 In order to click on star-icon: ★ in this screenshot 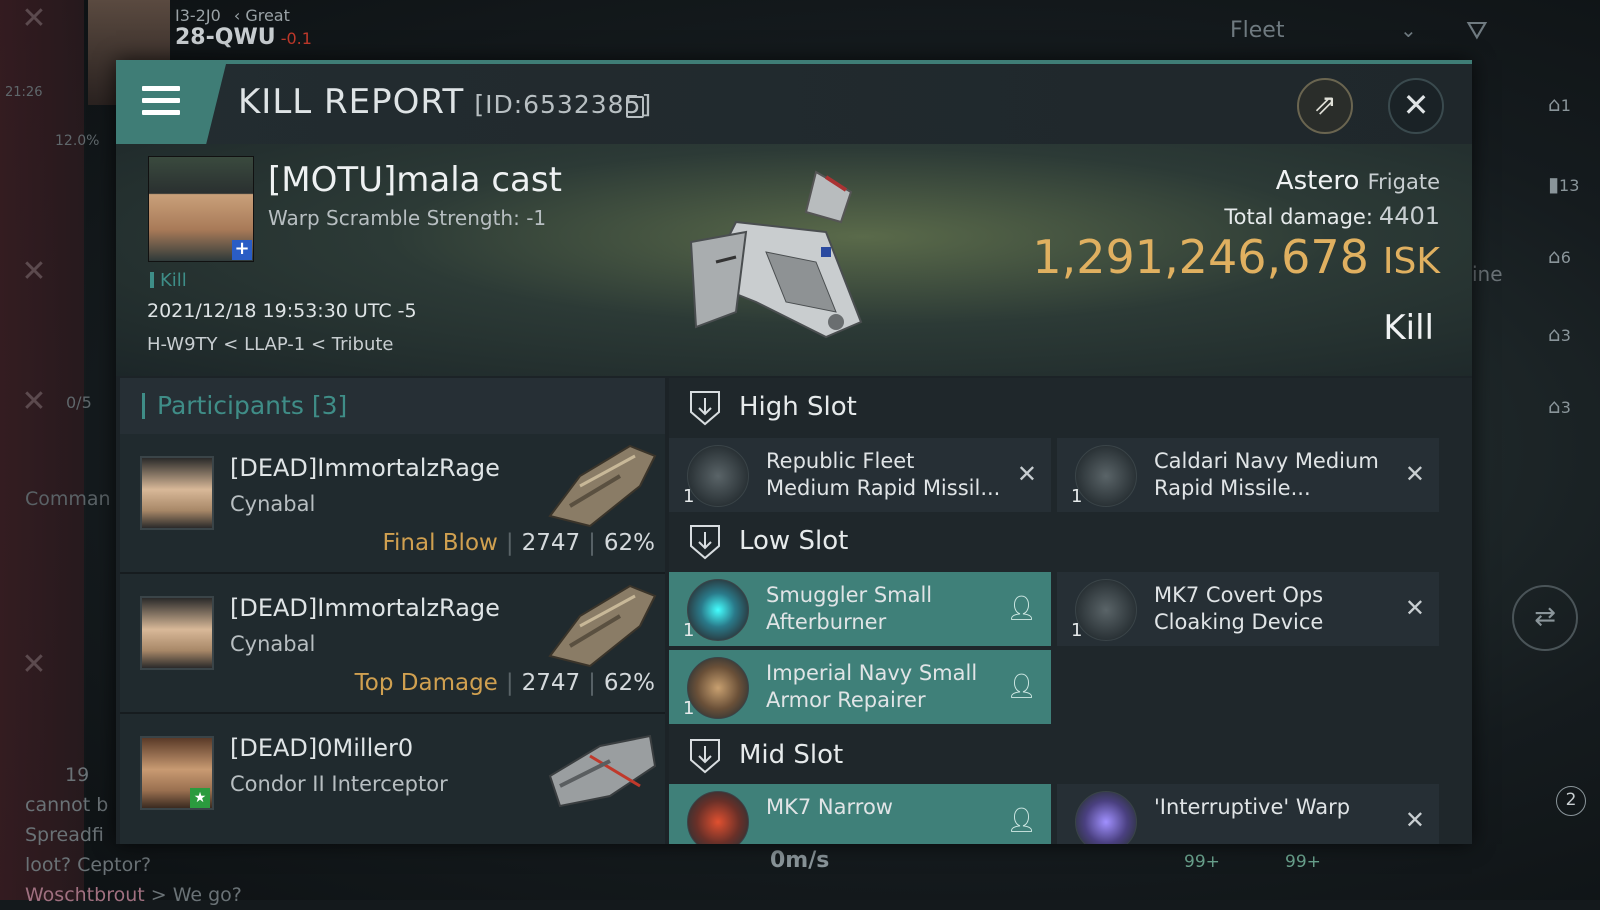, I will do `click(200, 798)`.